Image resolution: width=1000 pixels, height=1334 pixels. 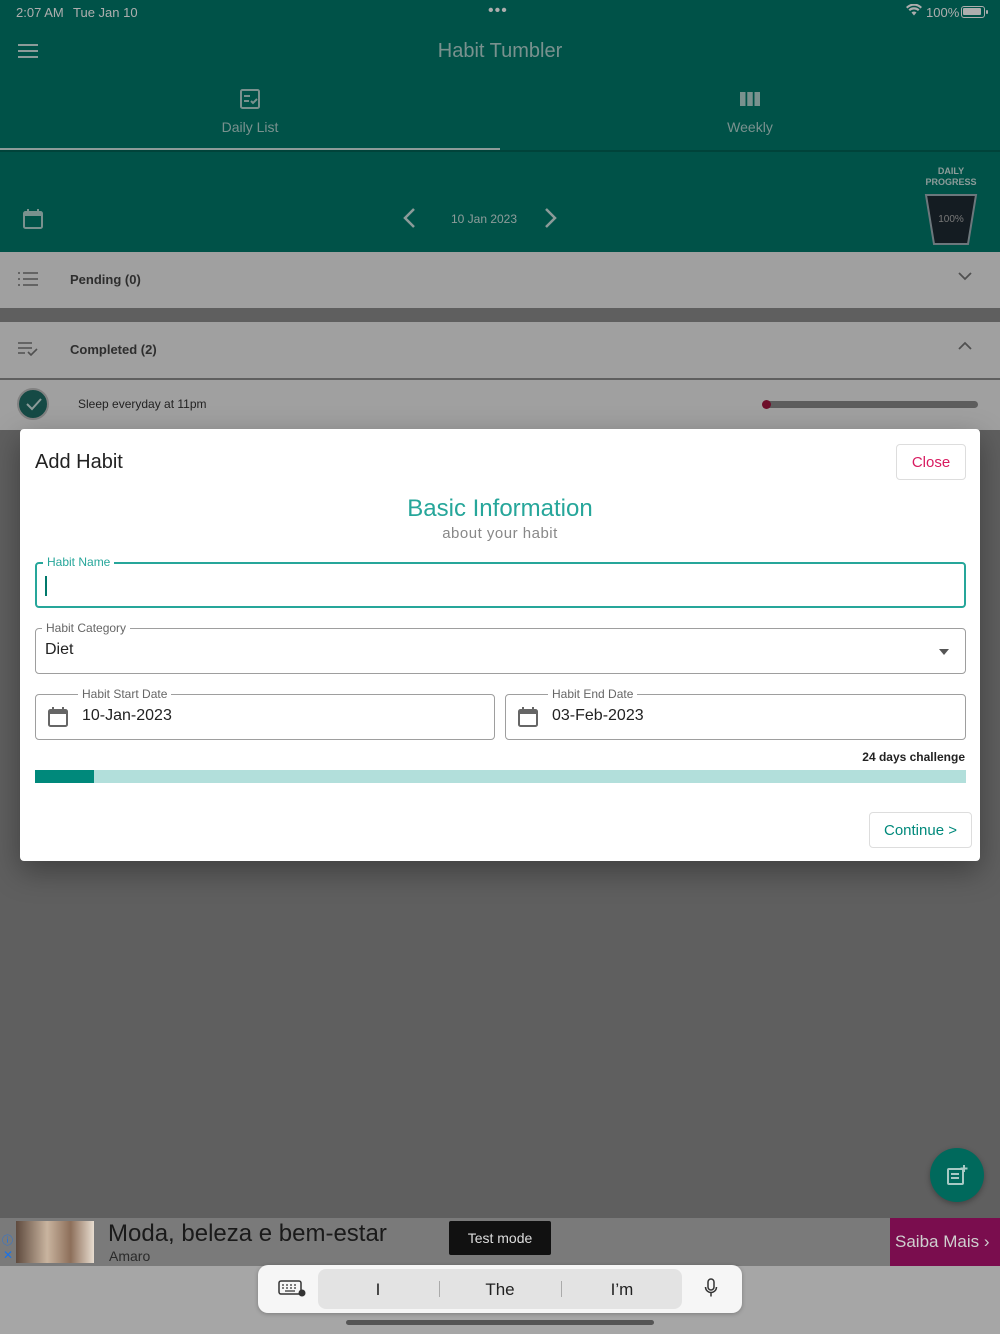 What do you see at coordinates (986, 1241) in the screenshot?
I see `chevron-right-icon: ›` at bounding box center [986, 1241].